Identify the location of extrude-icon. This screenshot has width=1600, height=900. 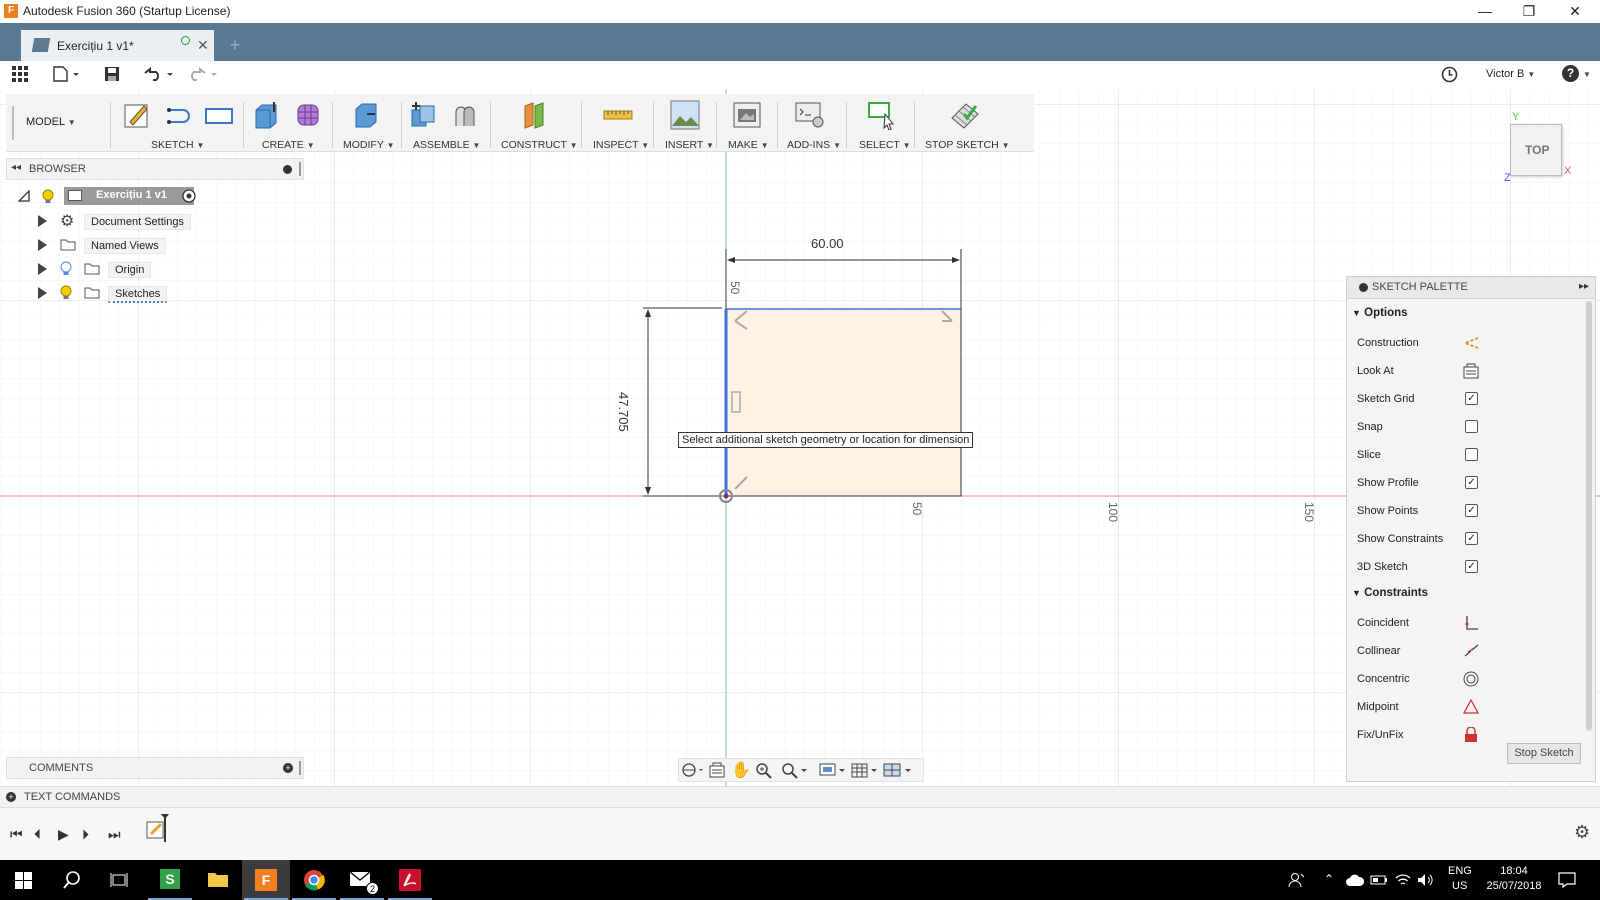
(267, 115).